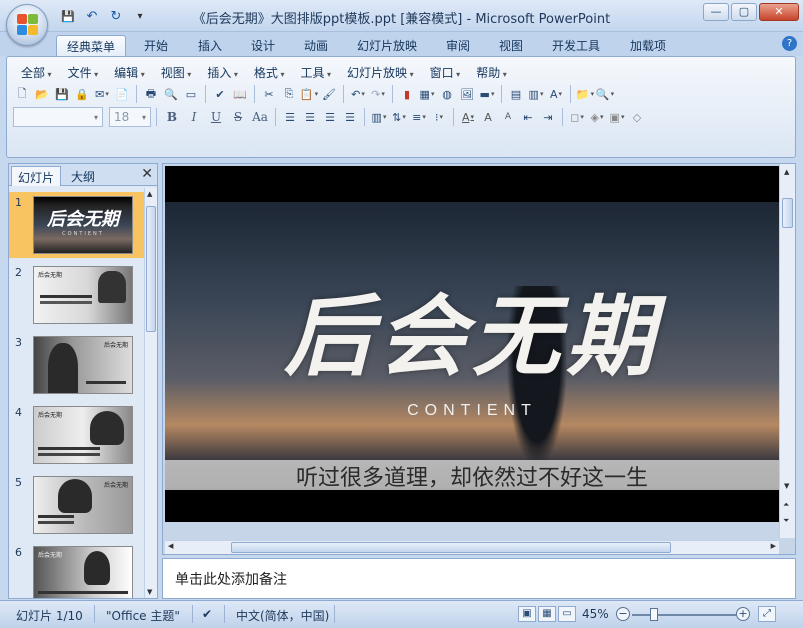 This screenshot has height=628, width=803. I want to click on email-icon: ✉, so click(102, 94).